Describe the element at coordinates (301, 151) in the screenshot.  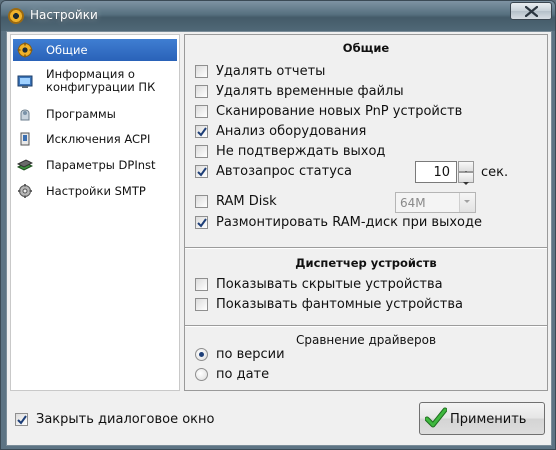
I see `option-label: Не подтверждать выход` at that location.